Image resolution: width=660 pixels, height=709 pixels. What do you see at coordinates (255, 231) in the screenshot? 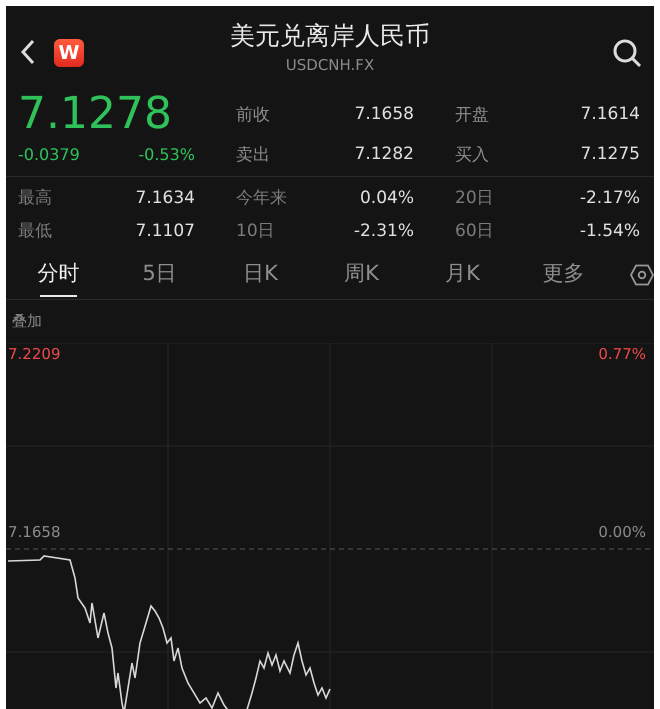
I see `field-label: 10日` at bounding box center [255, 231].